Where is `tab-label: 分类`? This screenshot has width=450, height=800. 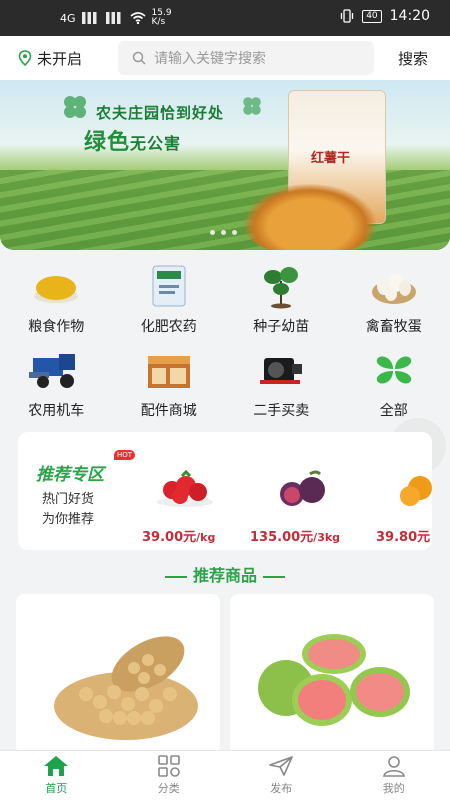 tab-label: 分类 is located at coordinates (168, 788).